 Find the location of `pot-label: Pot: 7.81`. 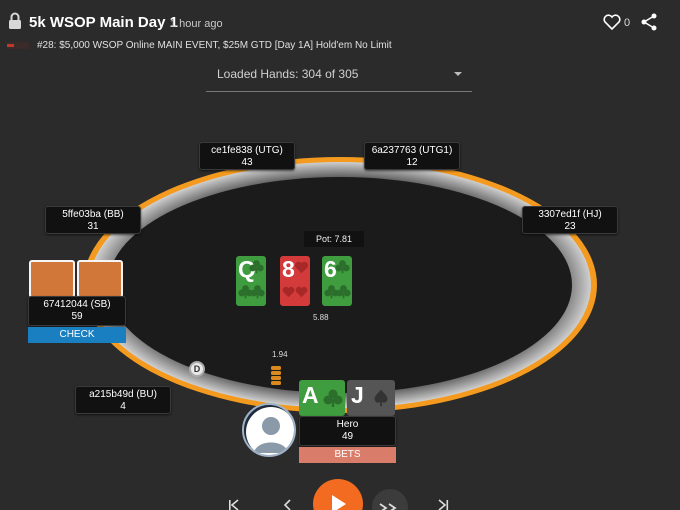

pot-label: Pot: 7.81 is located at coordinates (334, 239).